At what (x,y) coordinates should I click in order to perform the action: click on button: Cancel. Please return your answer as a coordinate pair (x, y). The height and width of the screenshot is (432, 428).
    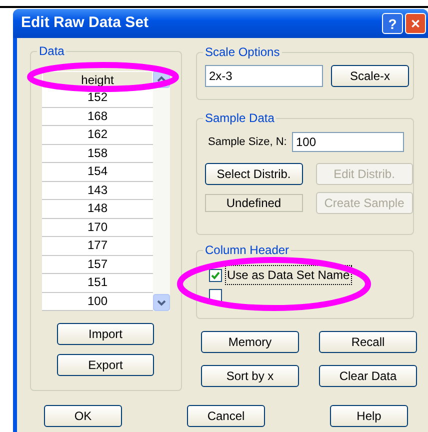
    Looking at the image, I should click on (226, 416).